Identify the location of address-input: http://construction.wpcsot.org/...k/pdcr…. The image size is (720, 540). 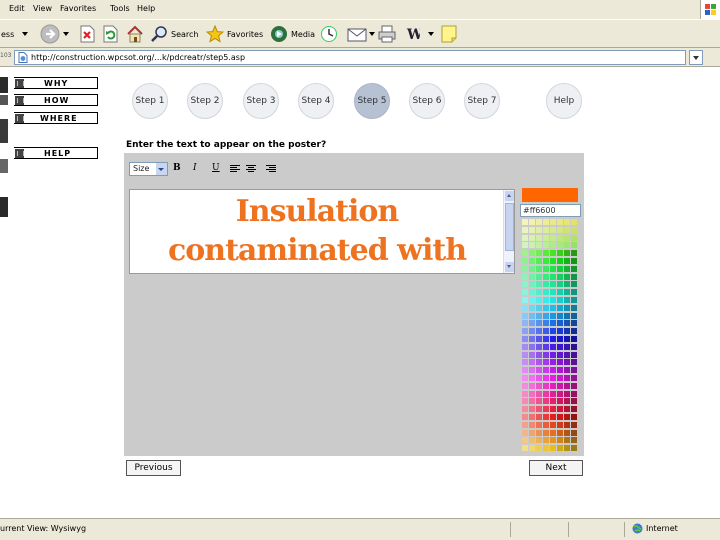
(350, 57).